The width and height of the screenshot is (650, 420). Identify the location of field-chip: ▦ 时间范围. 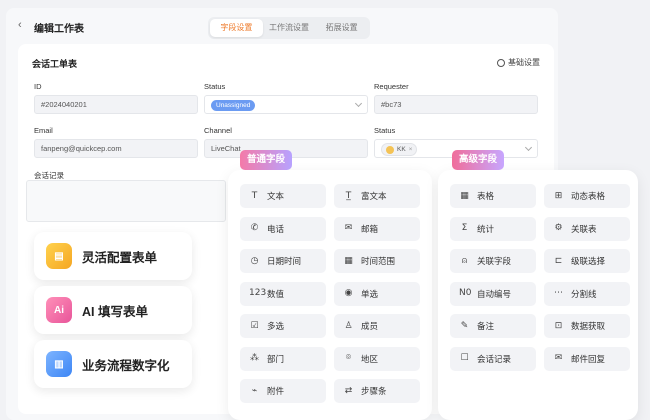
(377, 261).